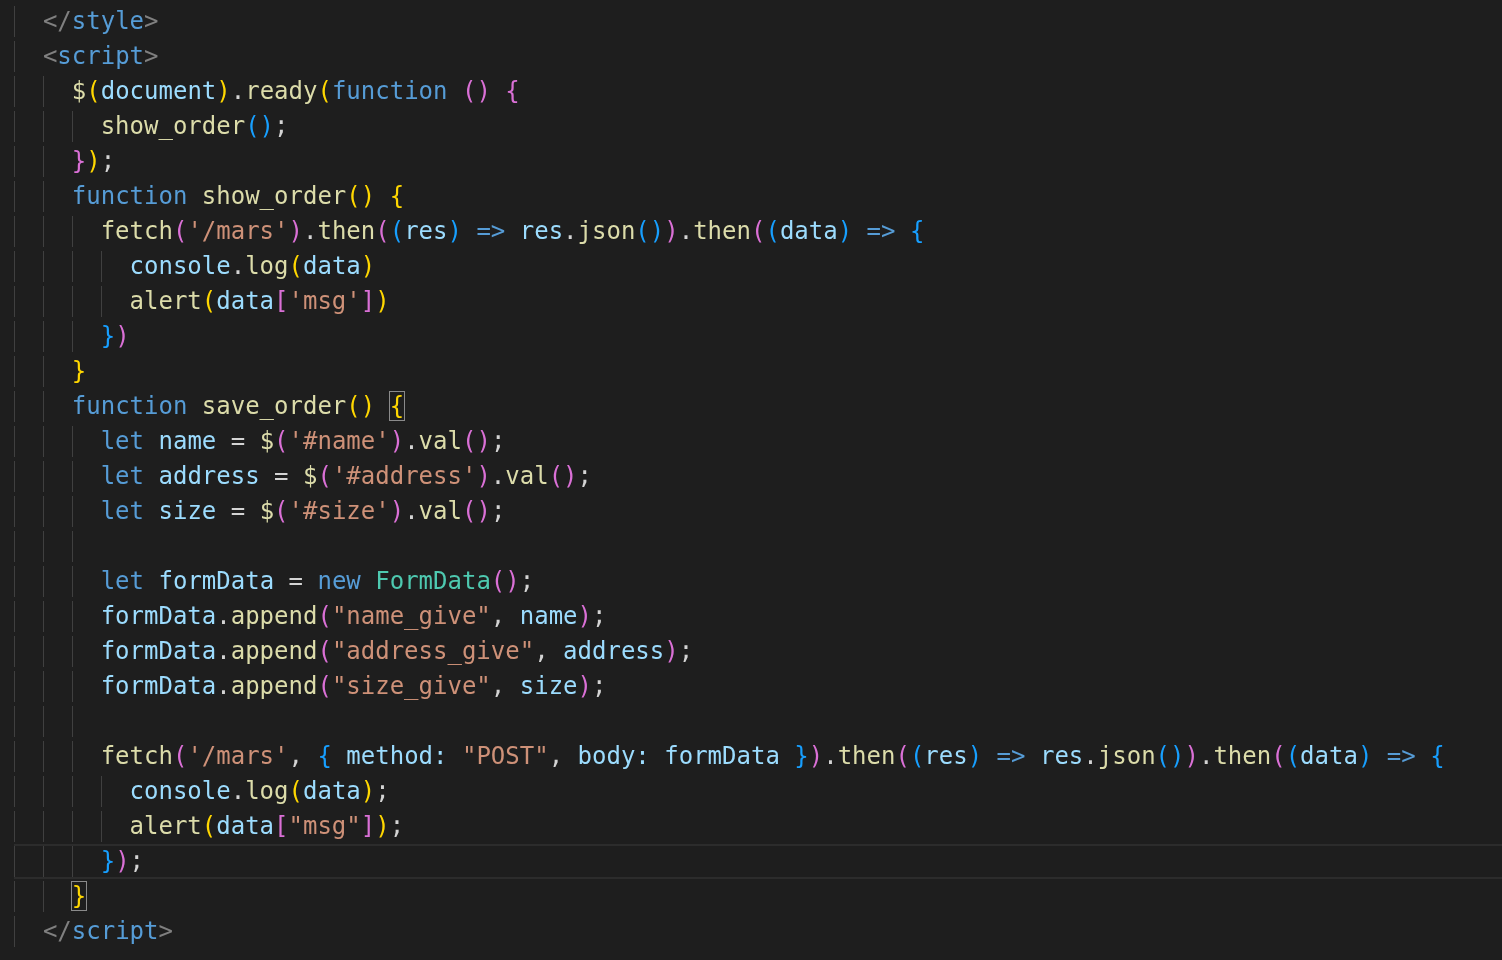 This screenshot has width=1502, height=960. Describe the element at coordinates (194, 126) in the screenshot. I see `code-line: show_order();` at that location.